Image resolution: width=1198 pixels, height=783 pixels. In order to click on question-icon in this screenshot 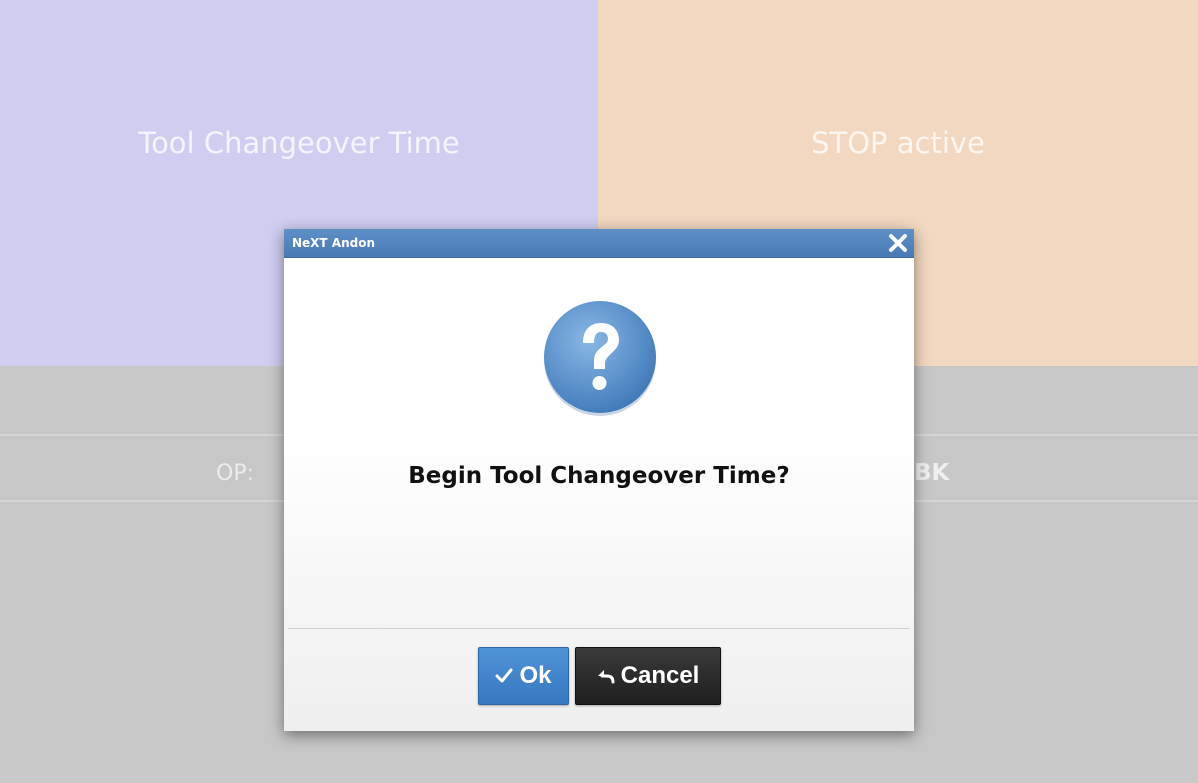, I will do `click(600, 358)`.